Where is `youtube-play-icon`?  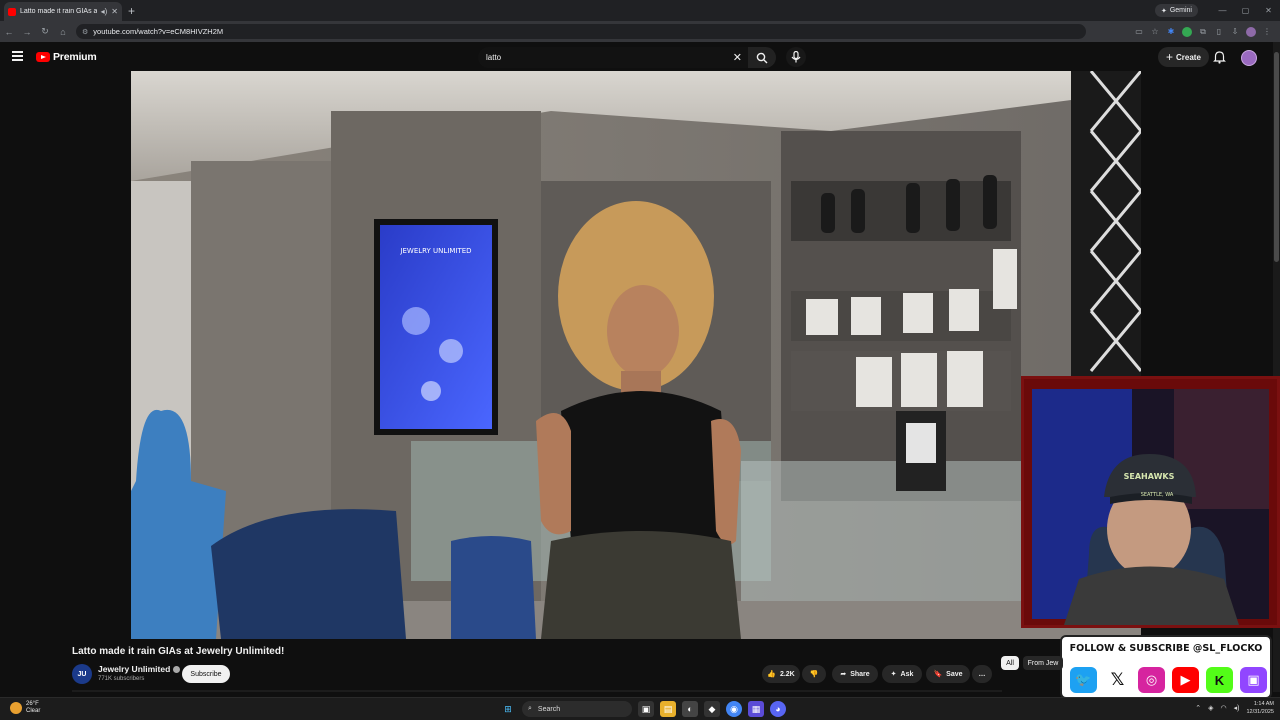 youtube-play-icon is located at coordinates (43, 57).